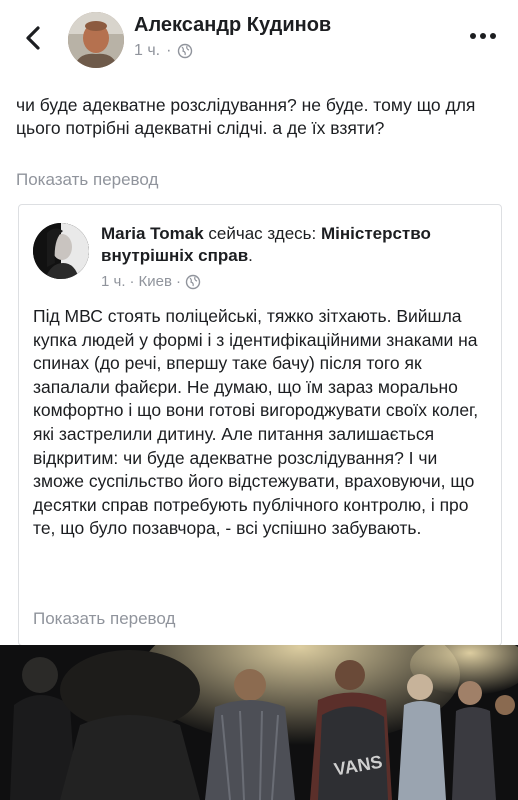  What do you see at coordinates (61, 251) in the screenshot?
I see `shared-avatar` at bounding box center [61, 251].